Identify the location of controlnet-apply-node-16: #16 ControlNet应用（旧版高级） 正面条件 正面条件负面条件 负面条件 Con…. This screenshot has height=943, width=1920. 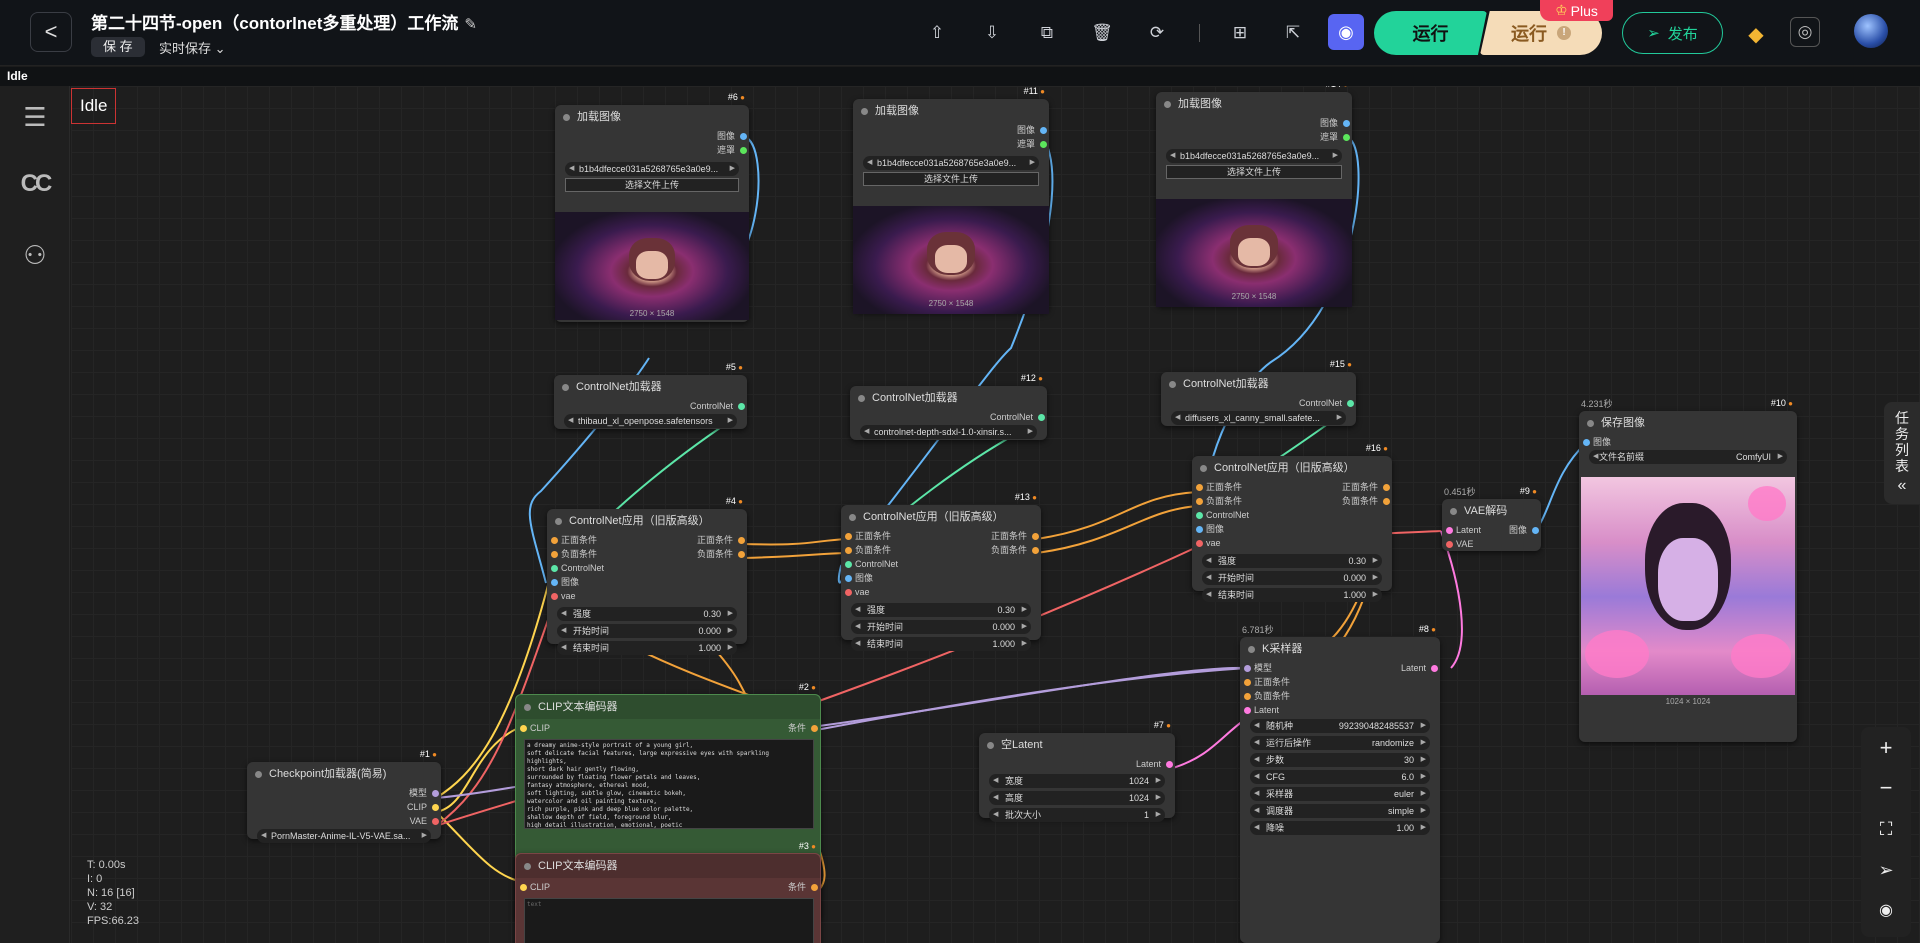
(1292, 522).